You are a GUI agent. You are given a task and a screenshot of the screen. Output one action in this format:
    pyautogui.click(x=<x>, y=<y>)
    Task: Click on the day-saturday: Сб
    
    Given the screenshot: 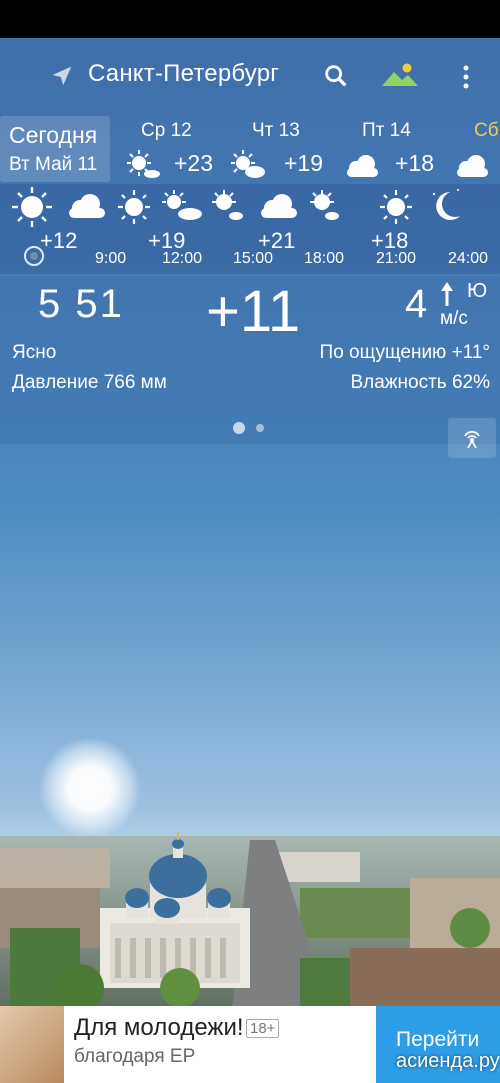 What is the action you would take?
    pyautogui.click(x=476, y=150)
    